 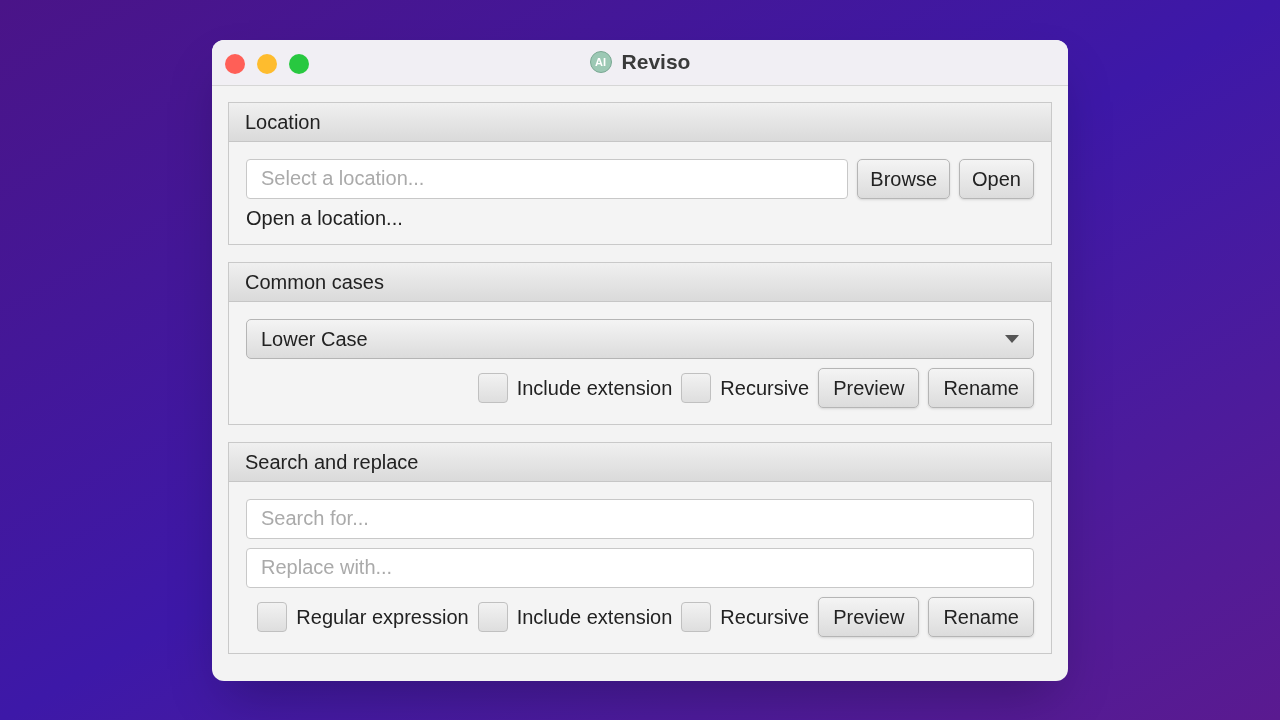 What do you see at coordinates (235, 63) in the screenshot?
I see `close-button` at bounding box center [235, 63].